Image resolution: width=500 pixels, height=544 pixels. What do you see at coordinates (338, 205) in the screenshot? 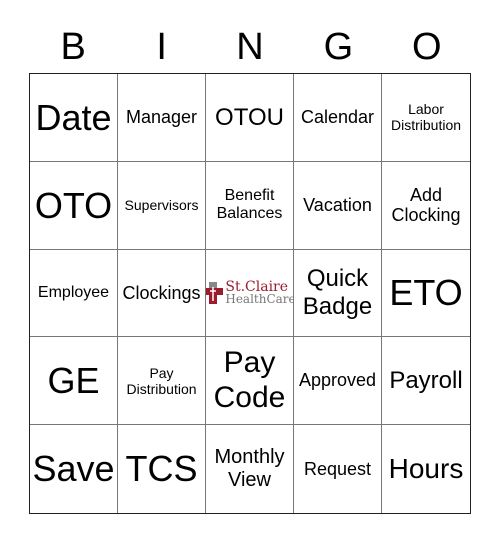
I see `bingo-cell: Vacation` at bounding box center [338, 205].